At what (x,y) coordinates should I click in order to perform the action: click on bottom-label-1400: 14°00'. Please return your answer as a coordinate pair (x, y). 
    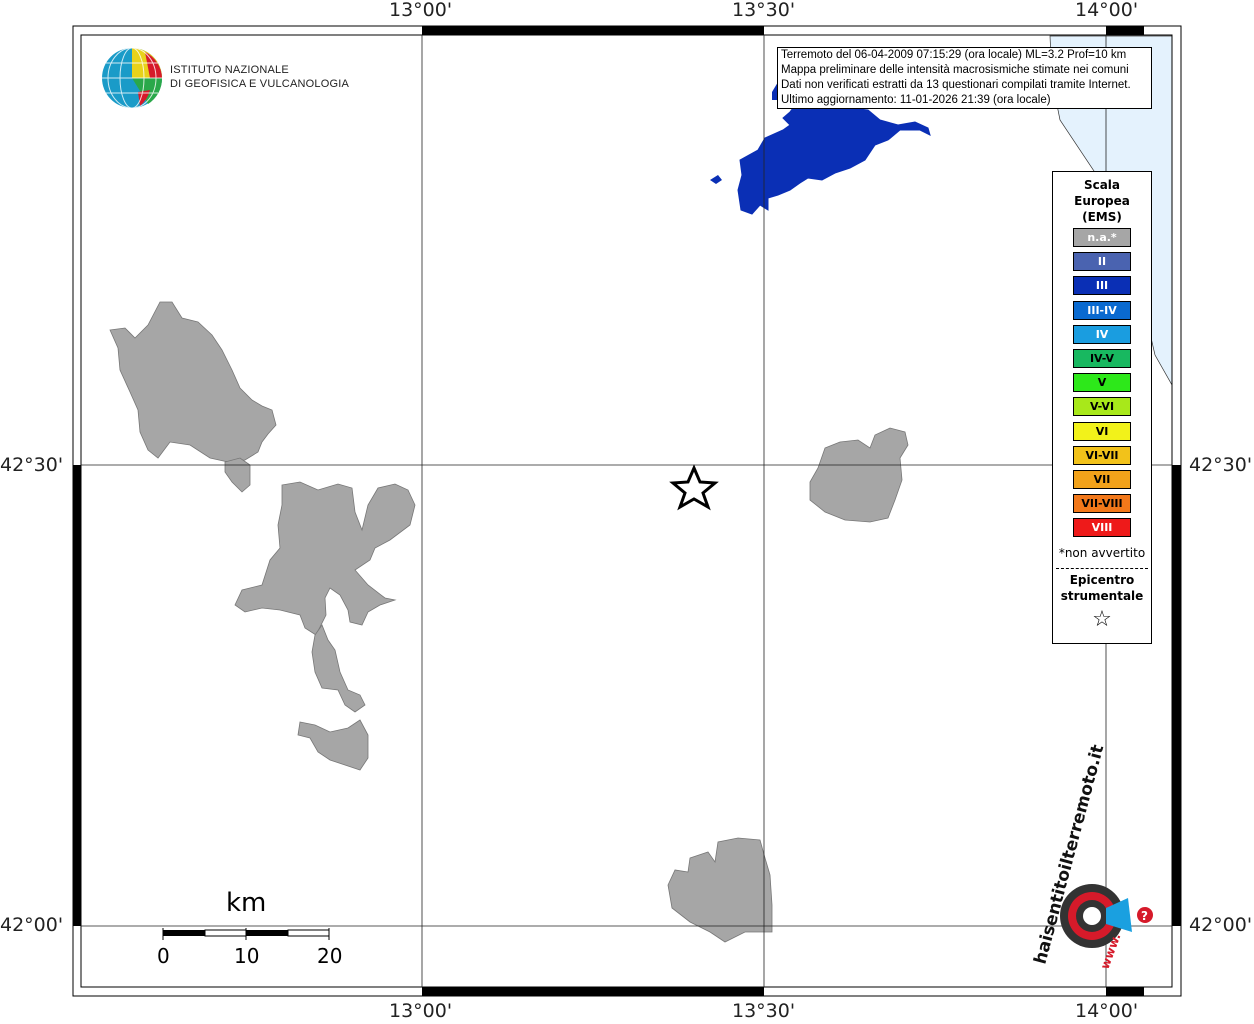
    Looking at the image, I should click on (1107, 1011).